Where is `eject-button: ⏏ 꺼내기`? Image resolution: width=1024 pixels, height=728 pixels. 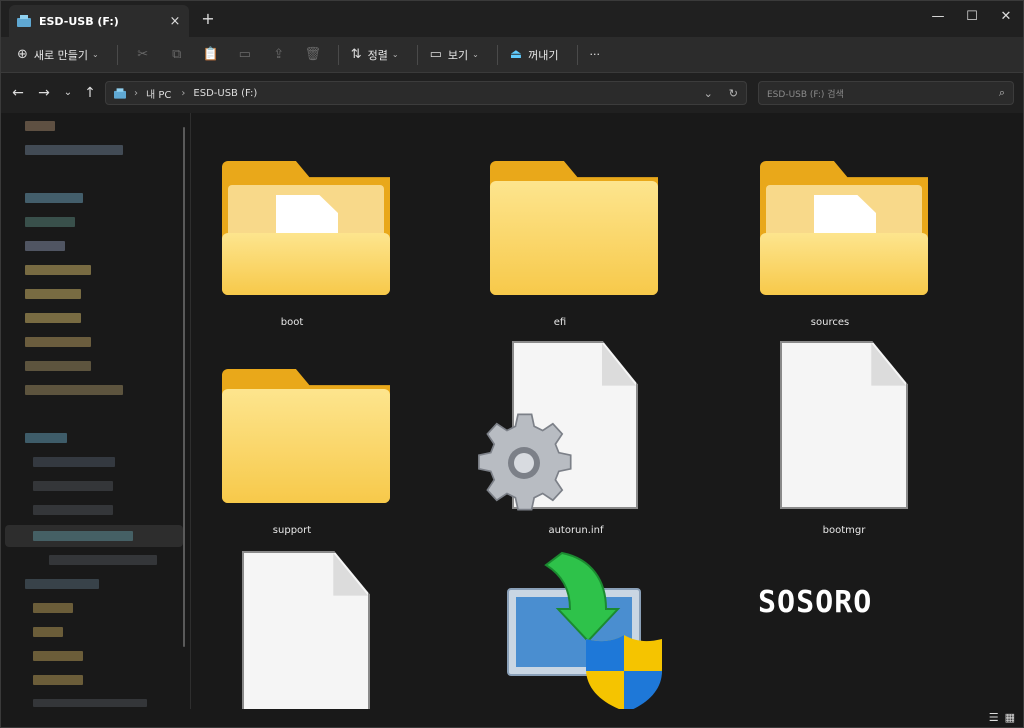
eject-button: ⏏ 꺼내기 is located at coordinates (534, 55).